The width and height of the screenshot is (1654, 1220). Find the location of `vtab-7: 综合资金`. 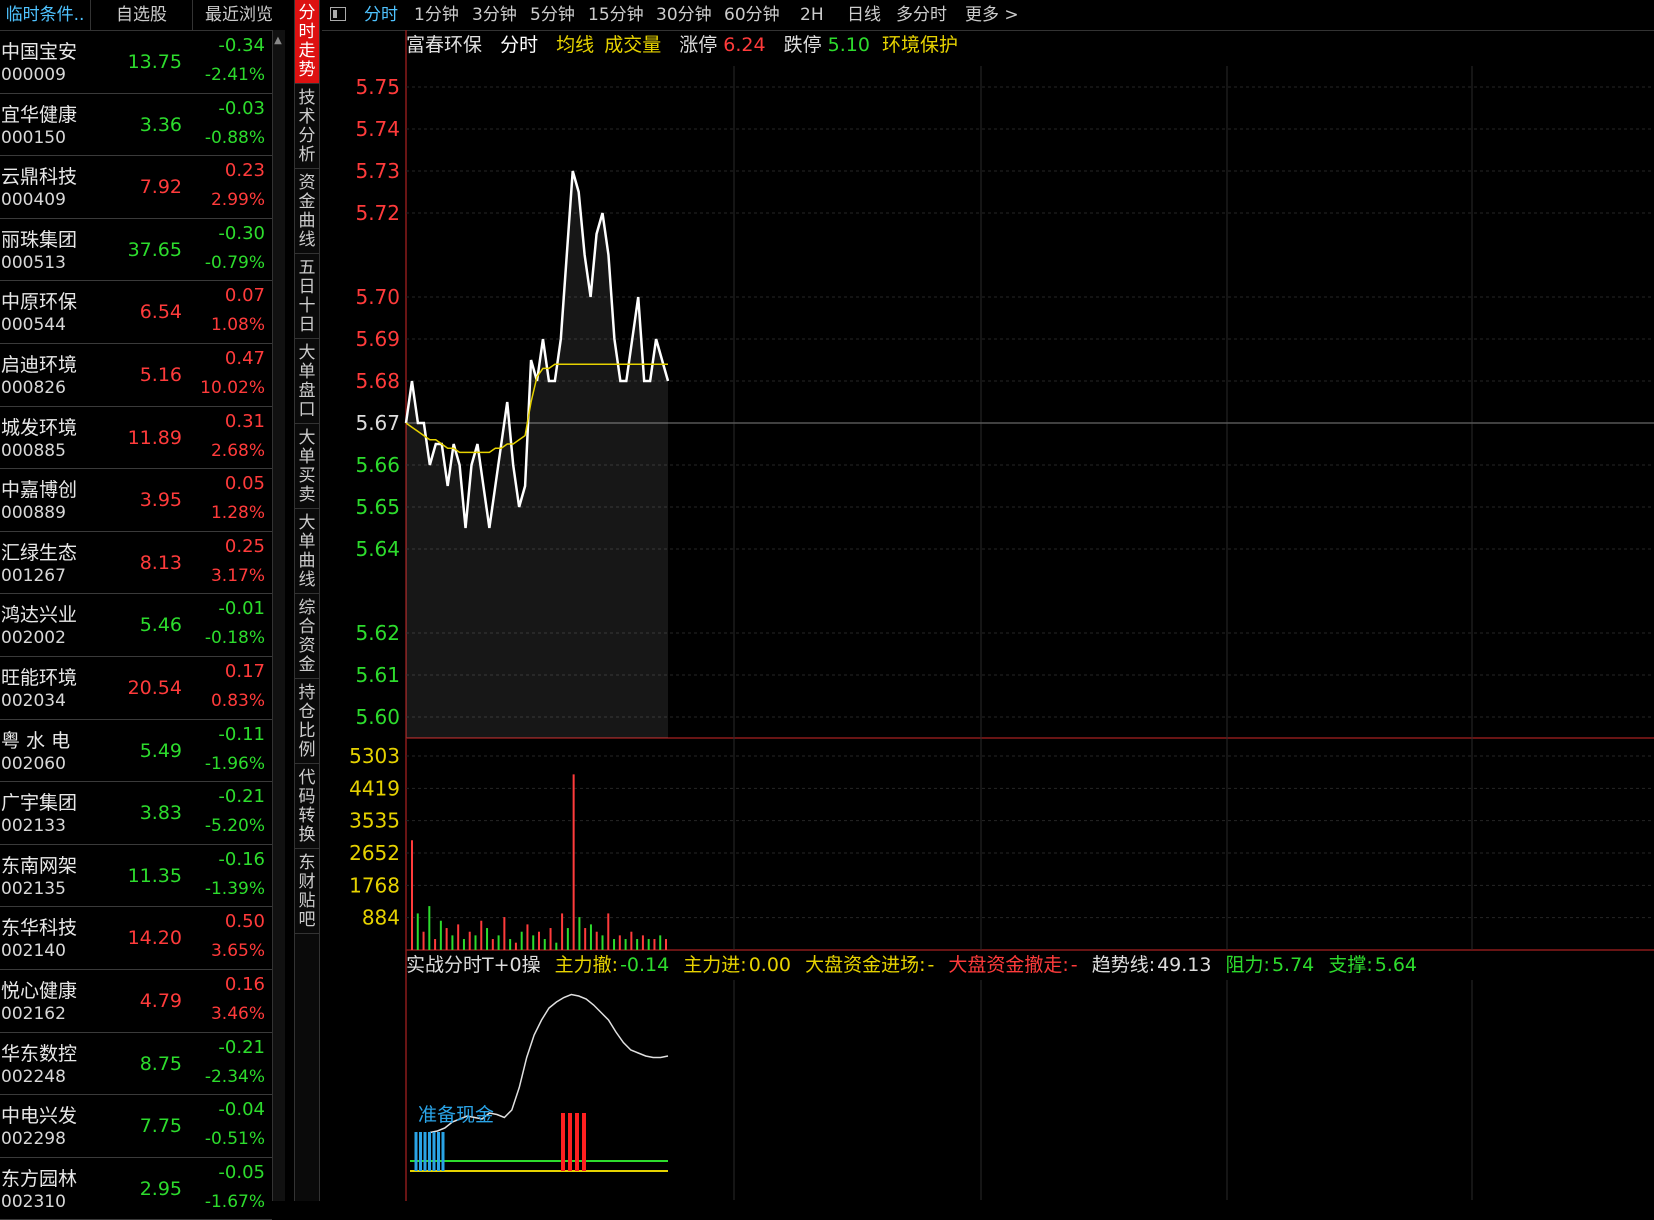

vtab-7: 综合资金 is located at coordinates (307, 637).